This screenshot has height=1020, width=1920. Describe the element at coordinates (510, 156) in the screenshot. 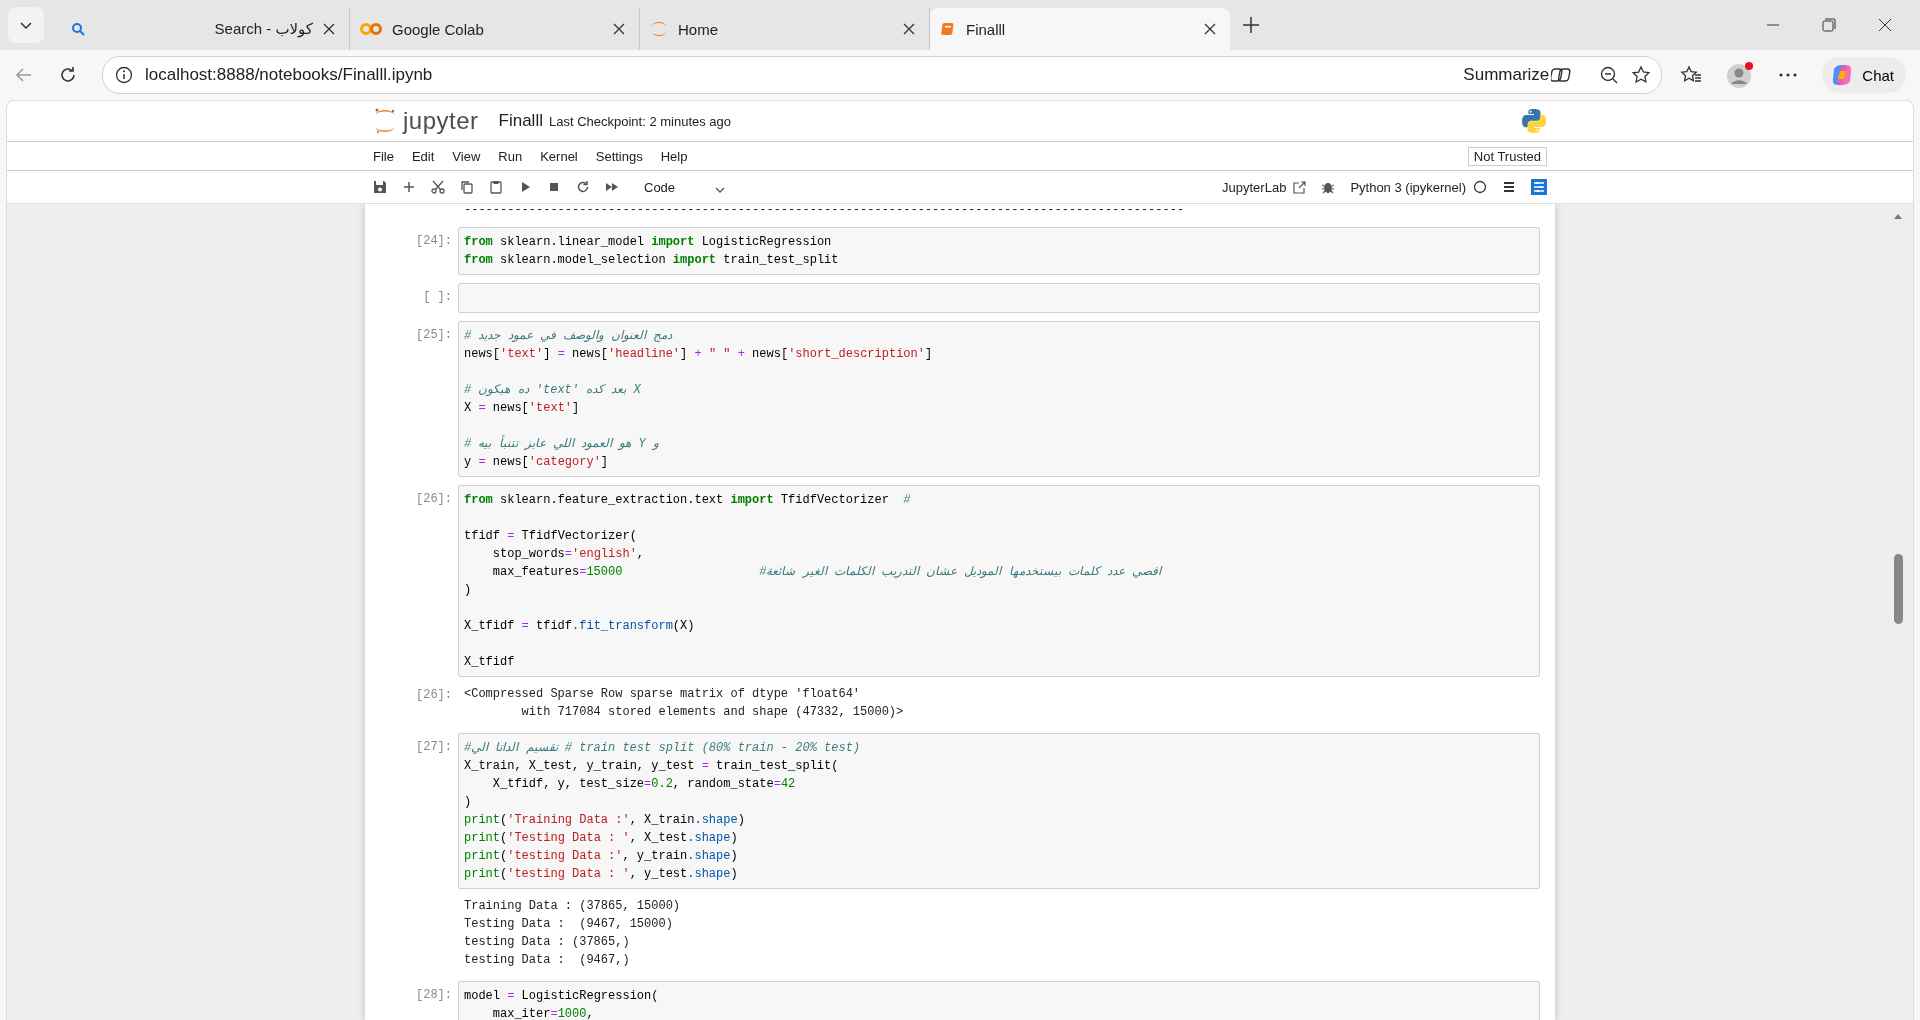

I see `menu-item: Run` at that location.